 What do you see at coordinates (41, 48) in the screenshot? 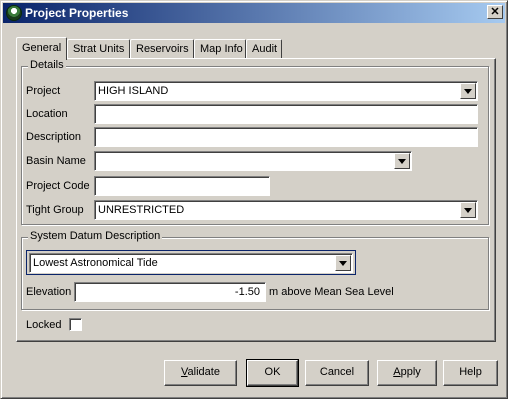
I see `tab-general: General` at bounding box center [41, 48].